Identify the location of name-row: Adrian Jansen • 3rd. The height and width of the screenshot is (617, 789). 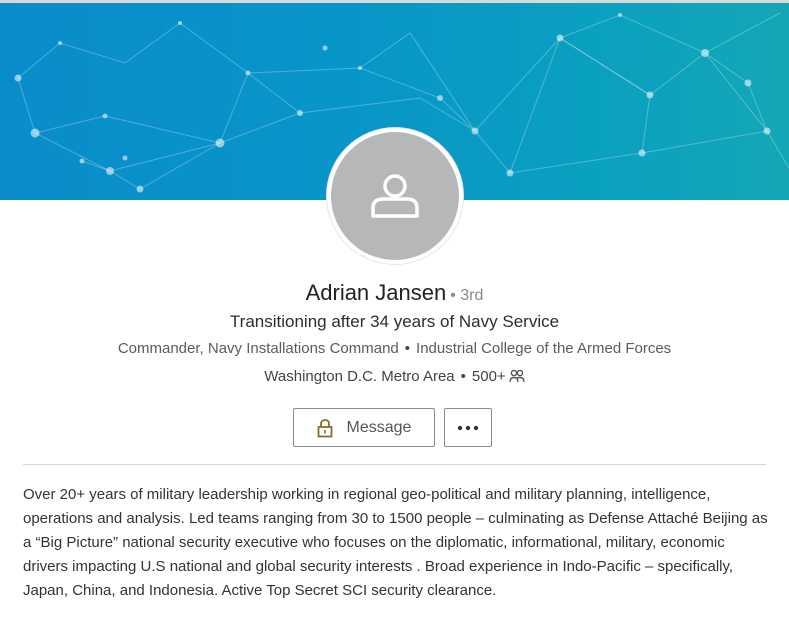
(394, 293).